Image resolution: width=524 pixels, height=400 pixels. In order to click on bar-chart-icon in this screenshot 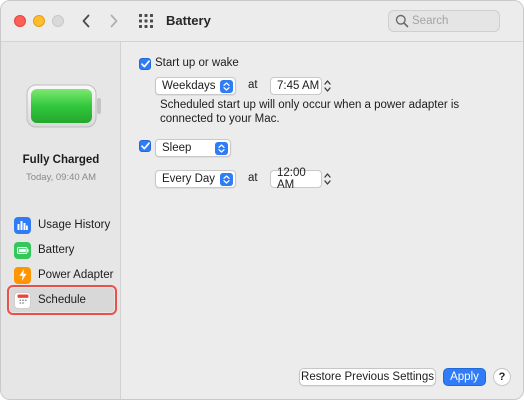, I will do `click(22, 225)`.